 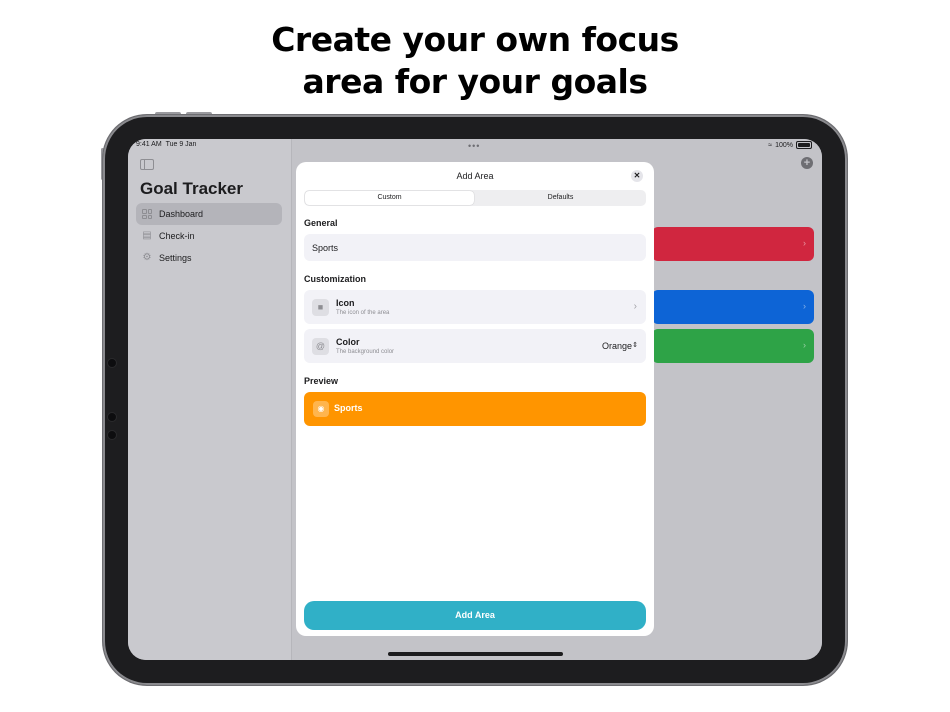 I want to click on icon-row: ■ Icon The icon of the area ›, so click(x=475, y=307).